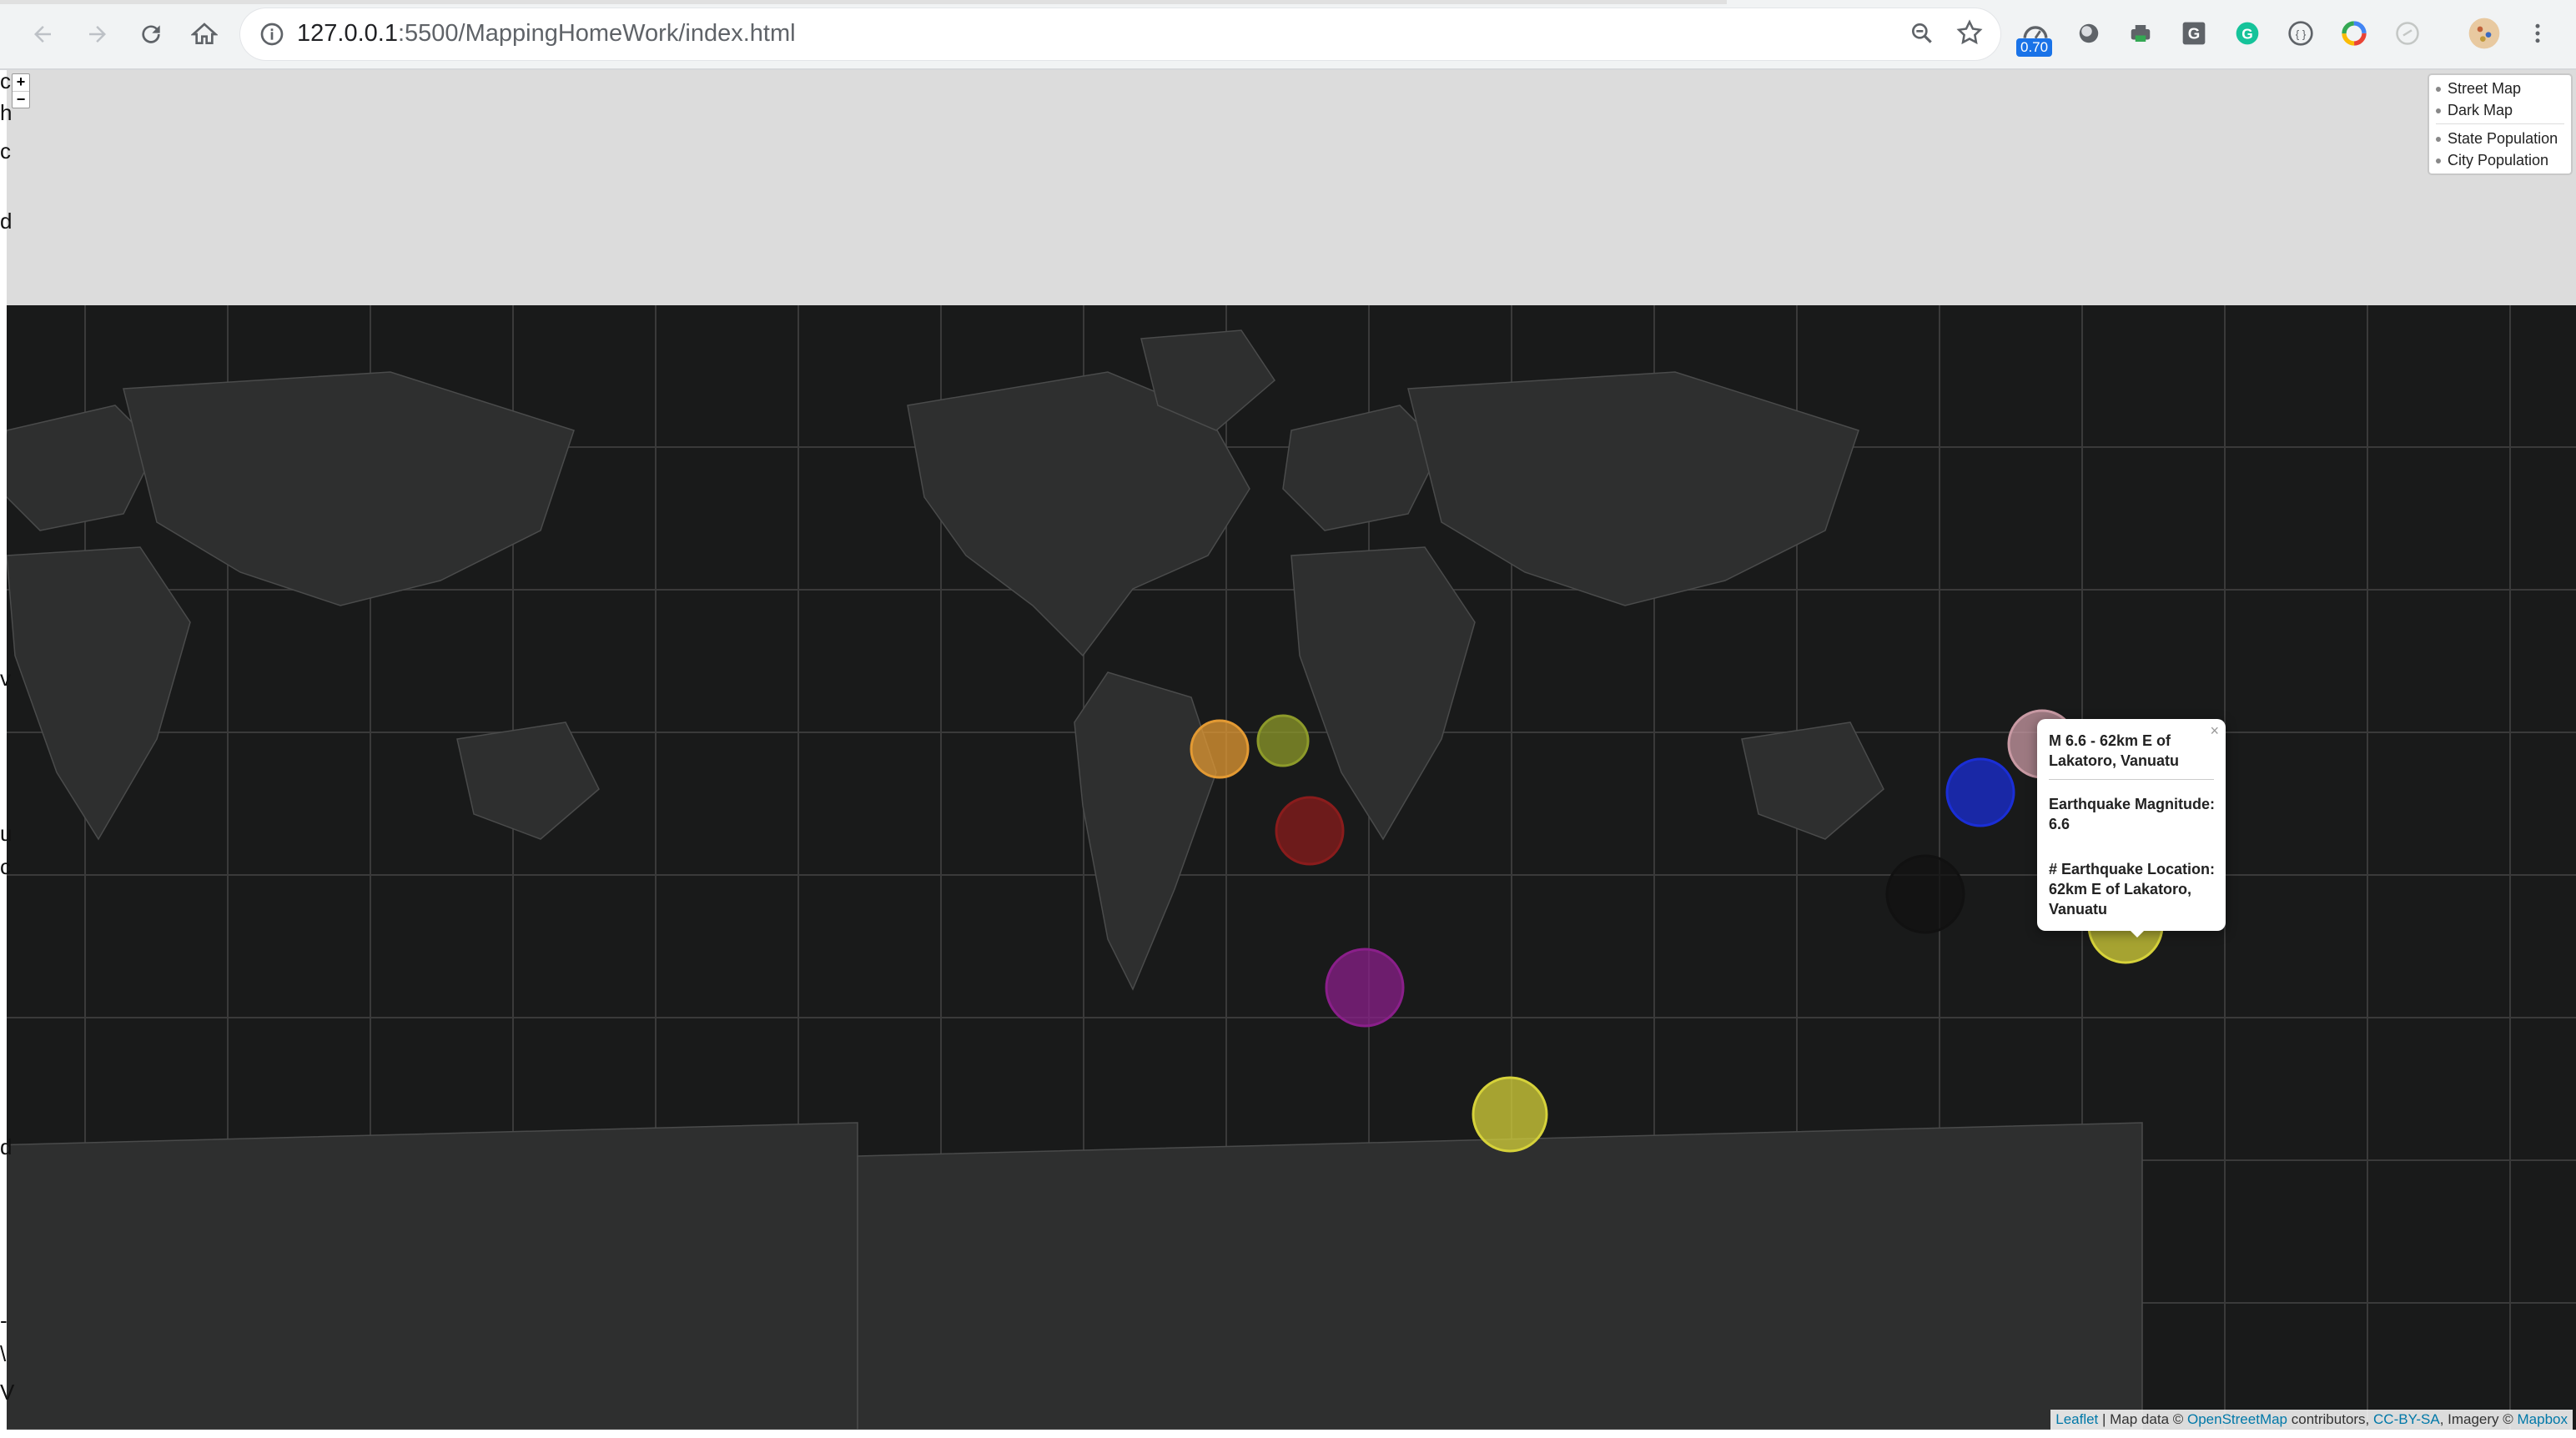 Image resolution: width=2576 pixels, height=1438 pixels. I want to click on page-footer-strip, so click(1288, 1434).